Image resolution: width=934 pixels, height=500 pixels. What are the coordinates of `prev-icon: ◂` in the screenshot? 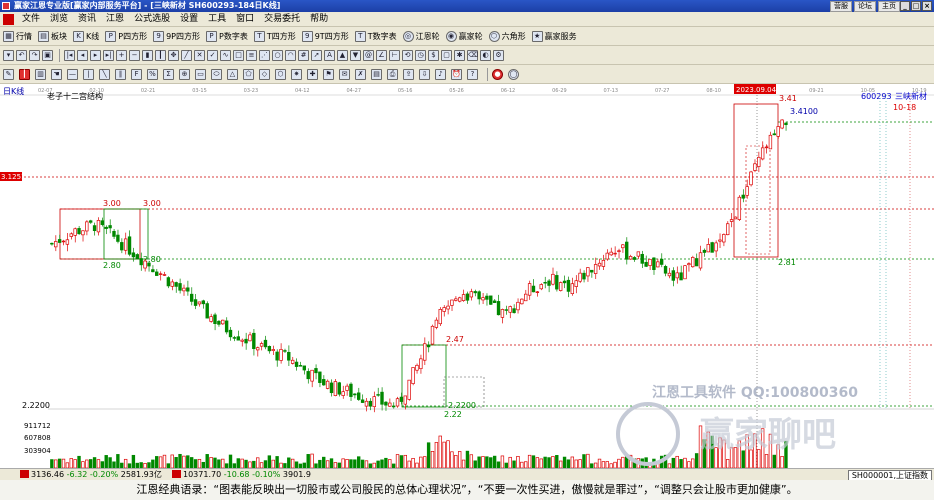 It's located at (82, 55).